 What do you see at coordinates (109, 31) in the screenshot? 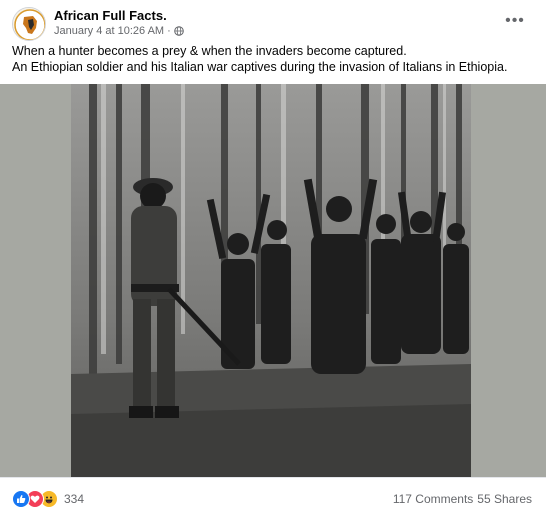
I see `post-timestamp: January 4 at 10:26 AM` at bounding box center [109, 31].